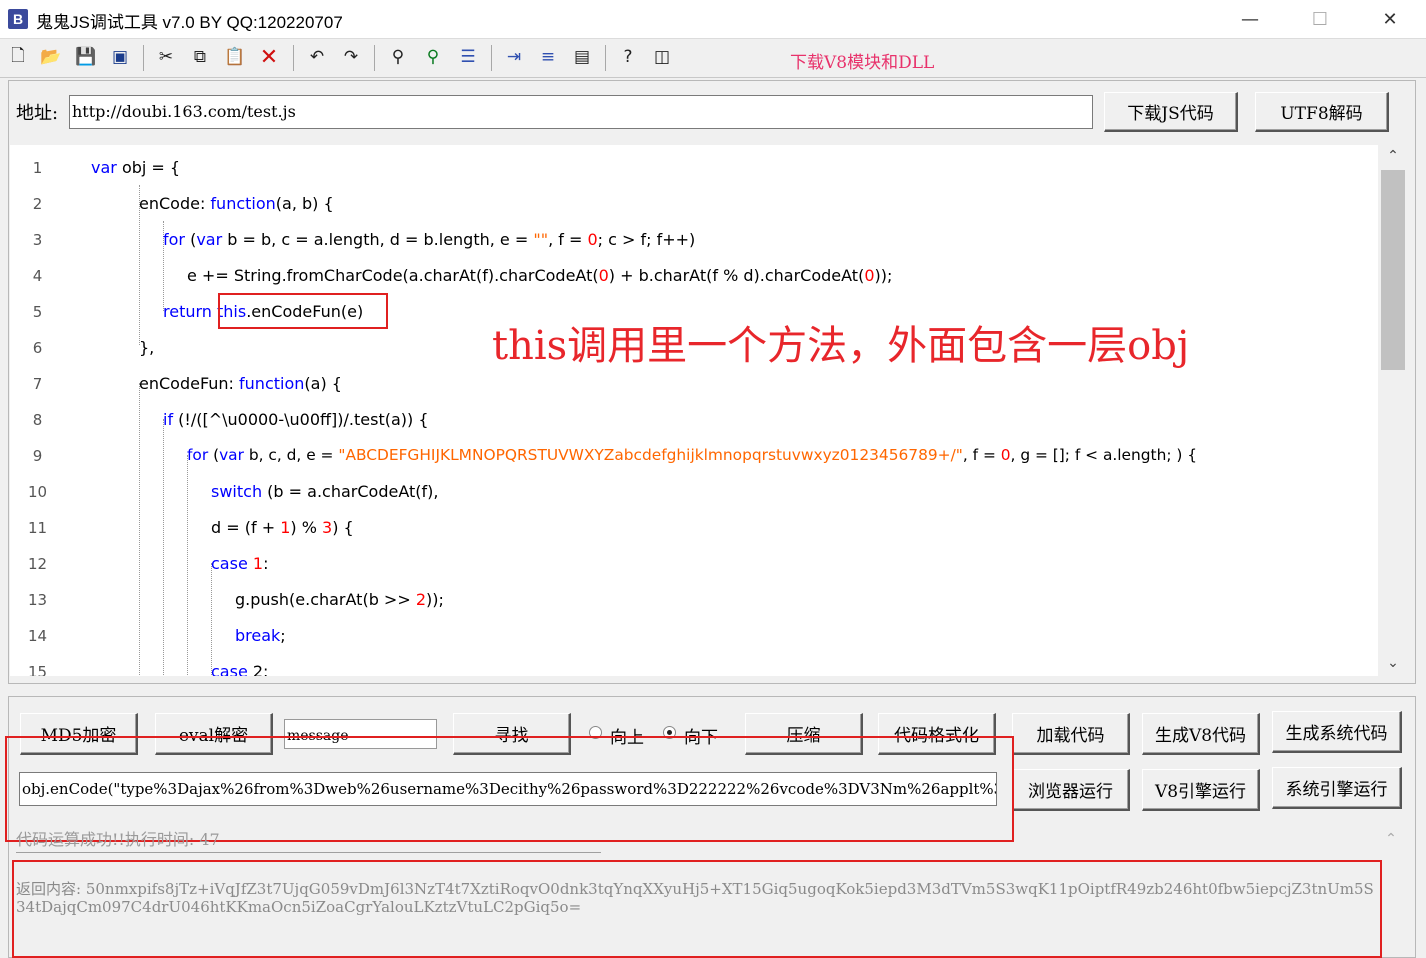 This screenshot has width=1426, height=958. What do you see at coordinates (1390, 19) in the screenshot?
I see `close-button: ✕` at bounding box center [1390, 19].